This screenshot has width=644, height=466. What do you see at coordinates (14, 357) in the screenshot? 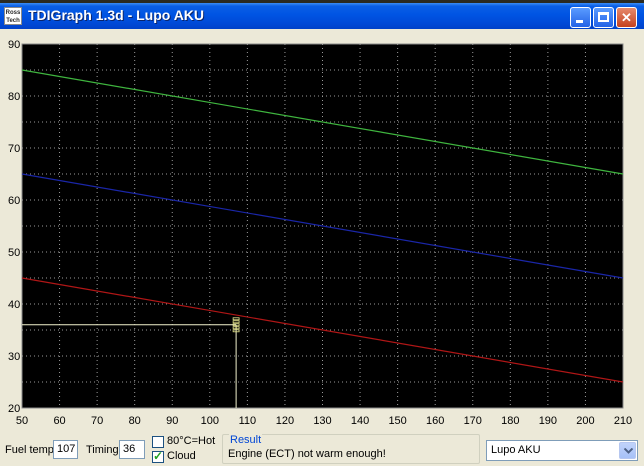
I see `y-tick-label: 30` at bounding box center [14, 357].